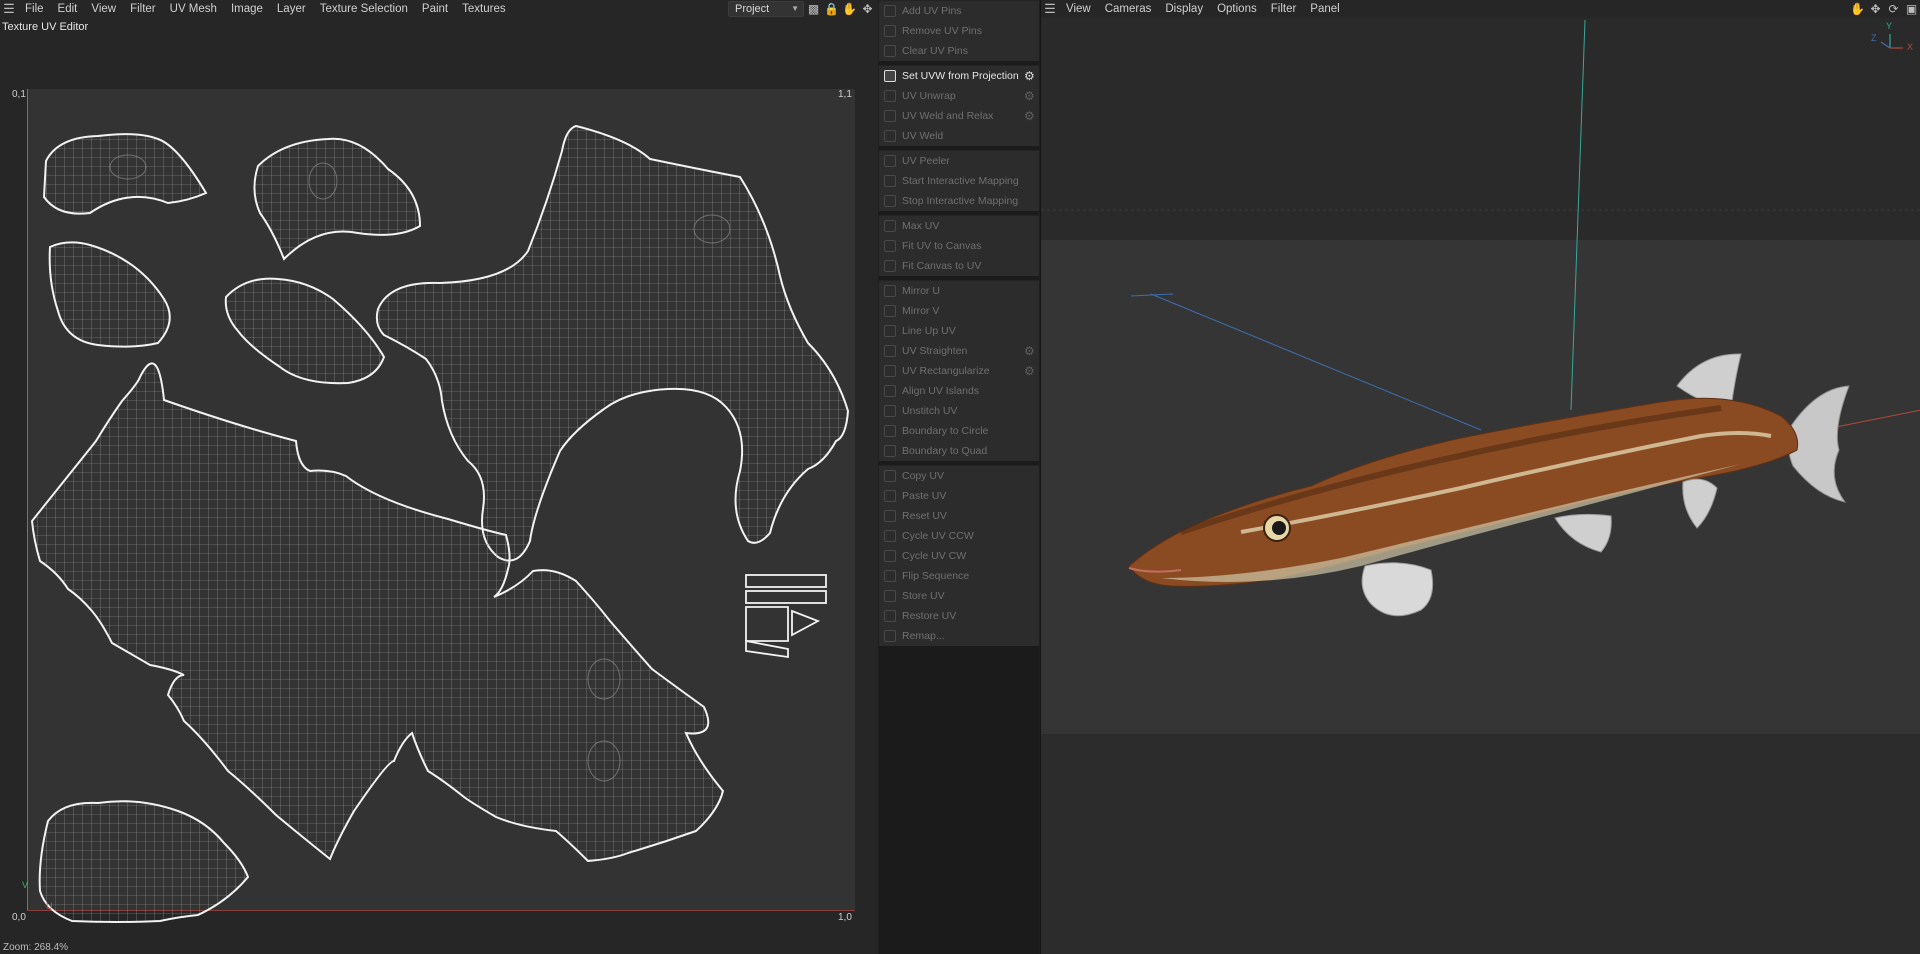 This screenshot has width=1920, height=954. What do you see at coordinates (1237, 9) in the screenshot?
I see `menu-options: Options` at bounding box center [1237, 9].